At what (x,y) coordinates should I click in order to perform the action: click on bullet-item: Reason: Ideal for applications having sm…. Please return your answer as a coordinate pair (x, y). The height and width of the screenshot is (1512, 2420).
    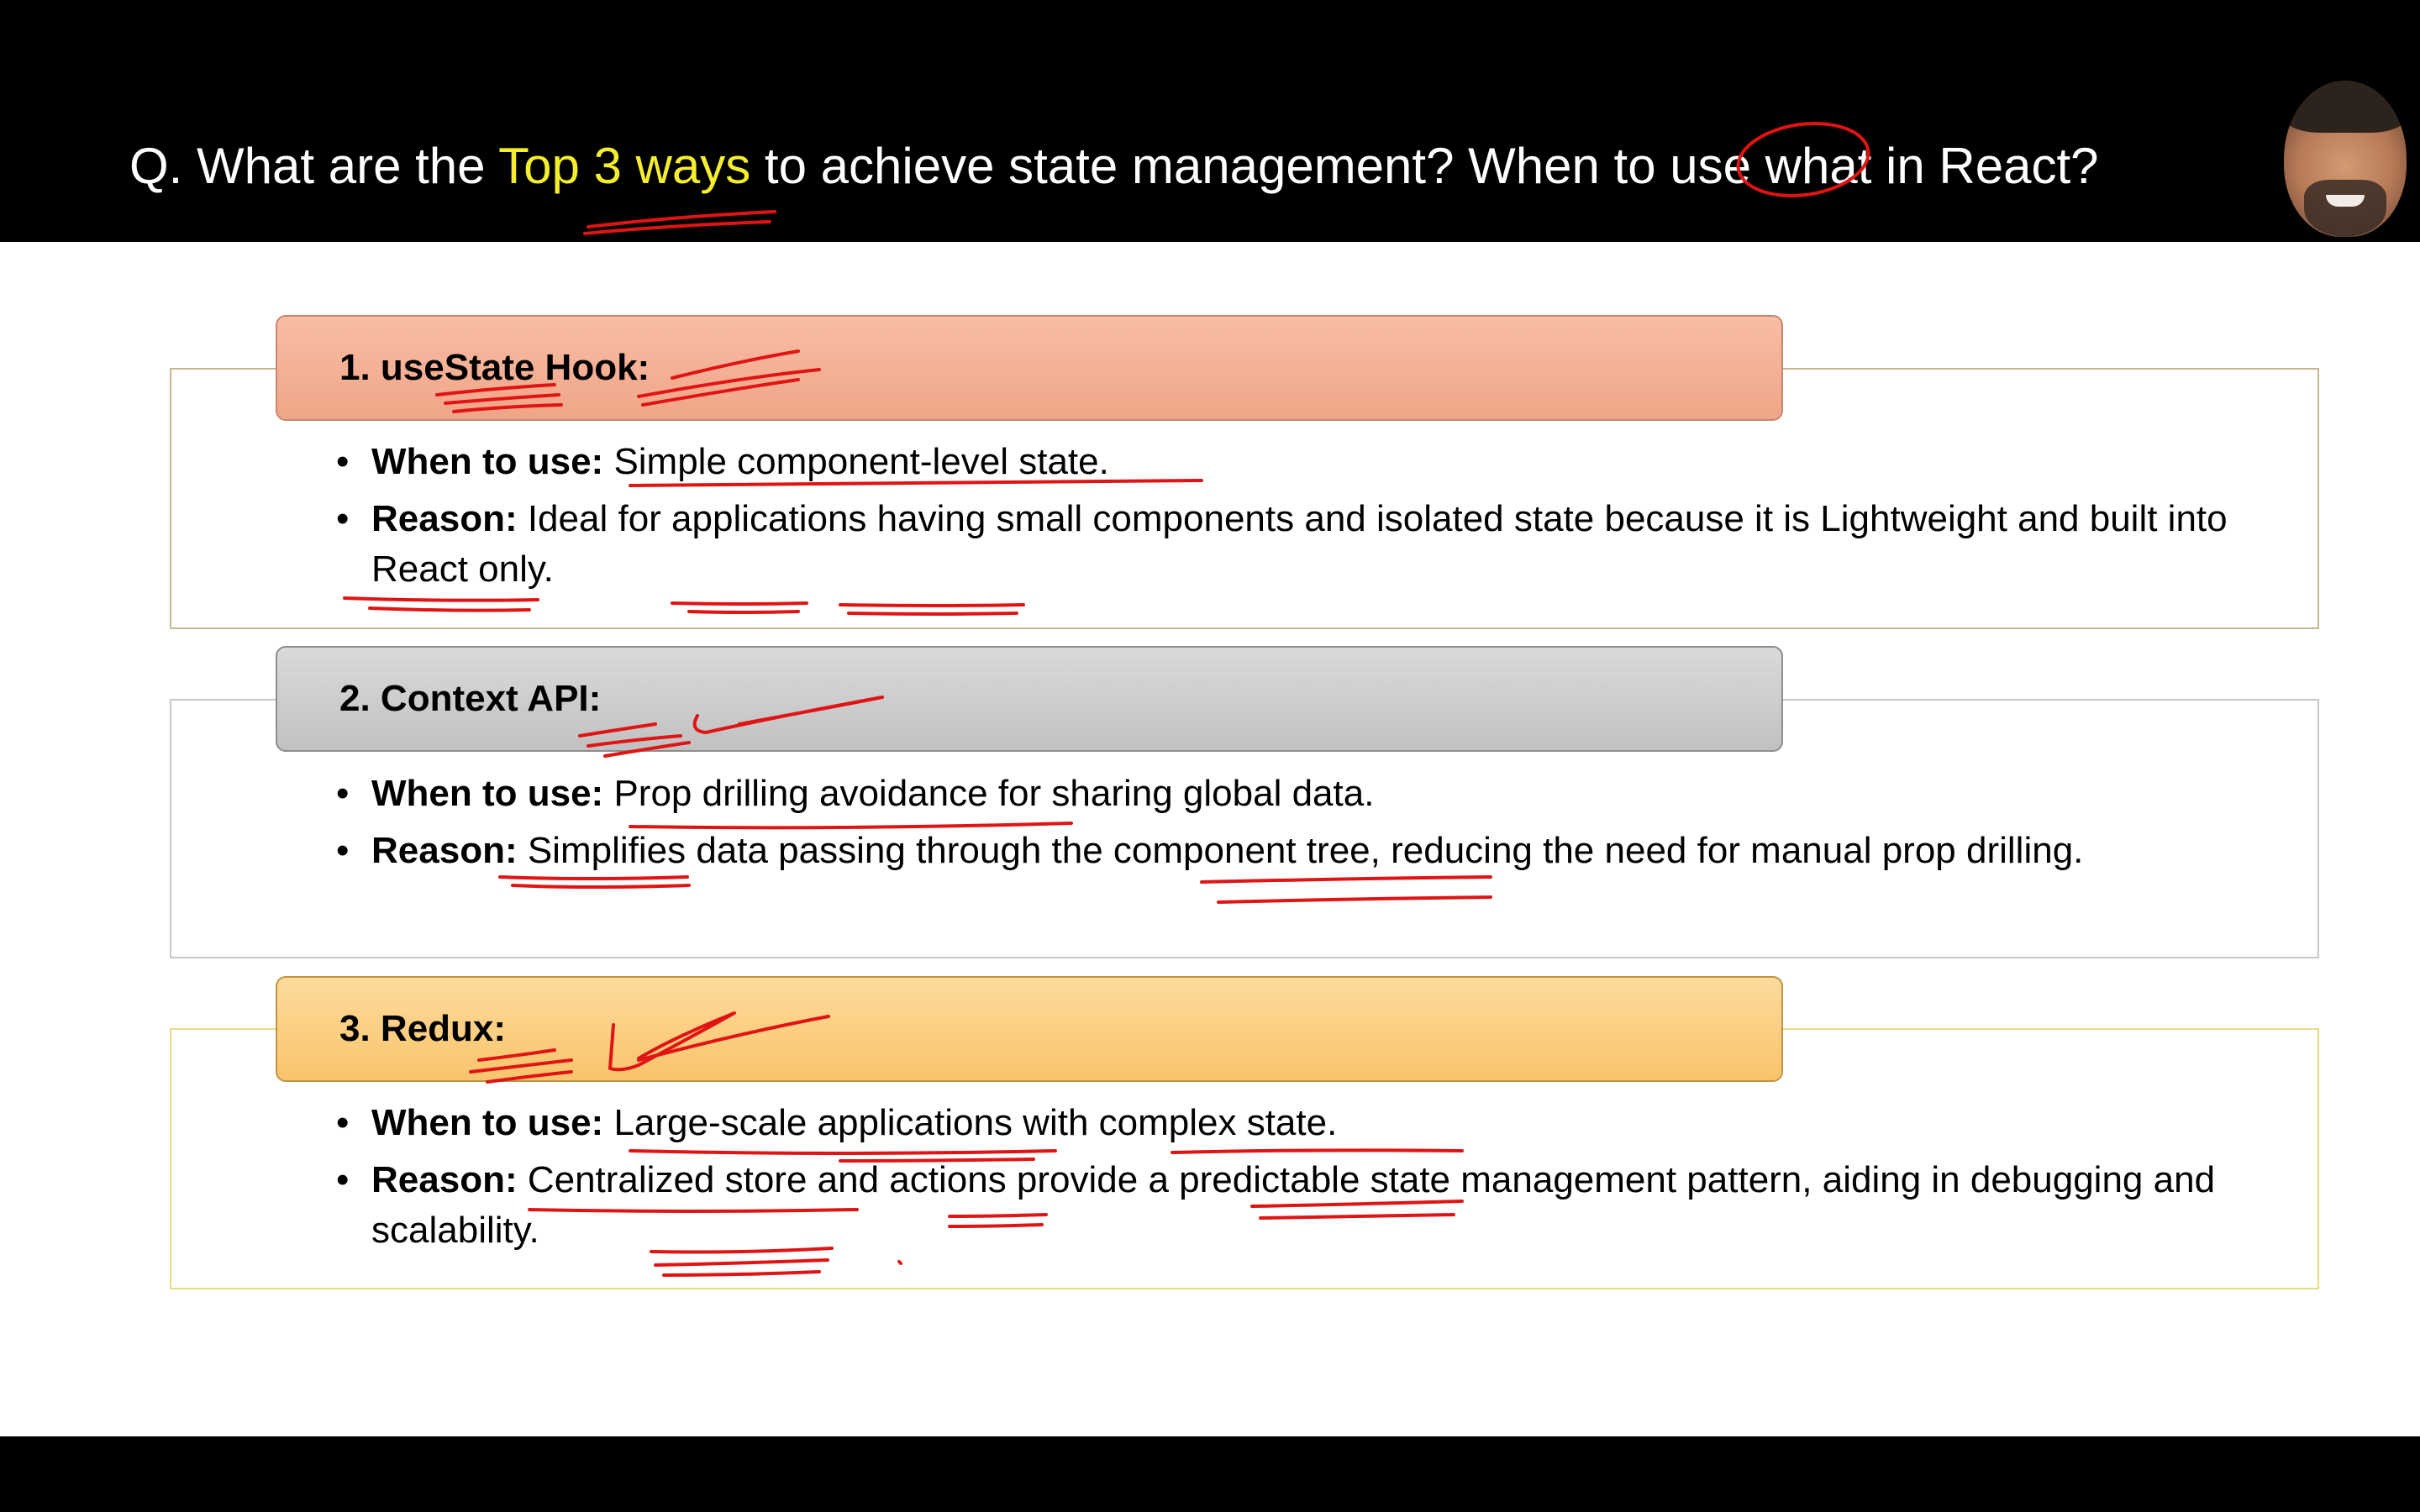
    Looking at the image, I should click on (1302, 544).